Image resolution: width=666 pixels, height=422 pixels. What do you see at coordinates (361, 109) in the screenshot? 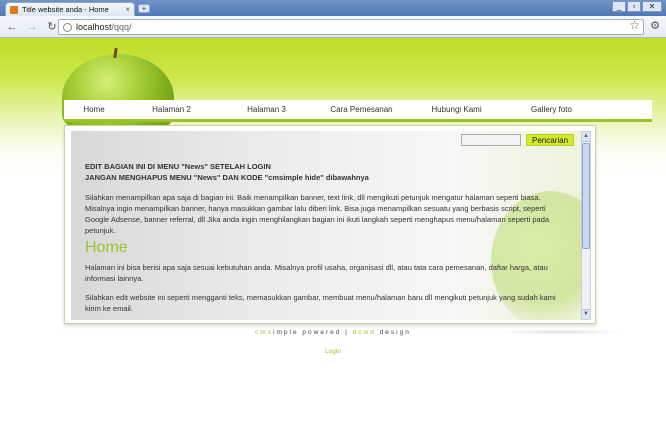
I see `nav-item-cara-pemesanan: Cara Pemesanan` at bounding box center [361, 109].